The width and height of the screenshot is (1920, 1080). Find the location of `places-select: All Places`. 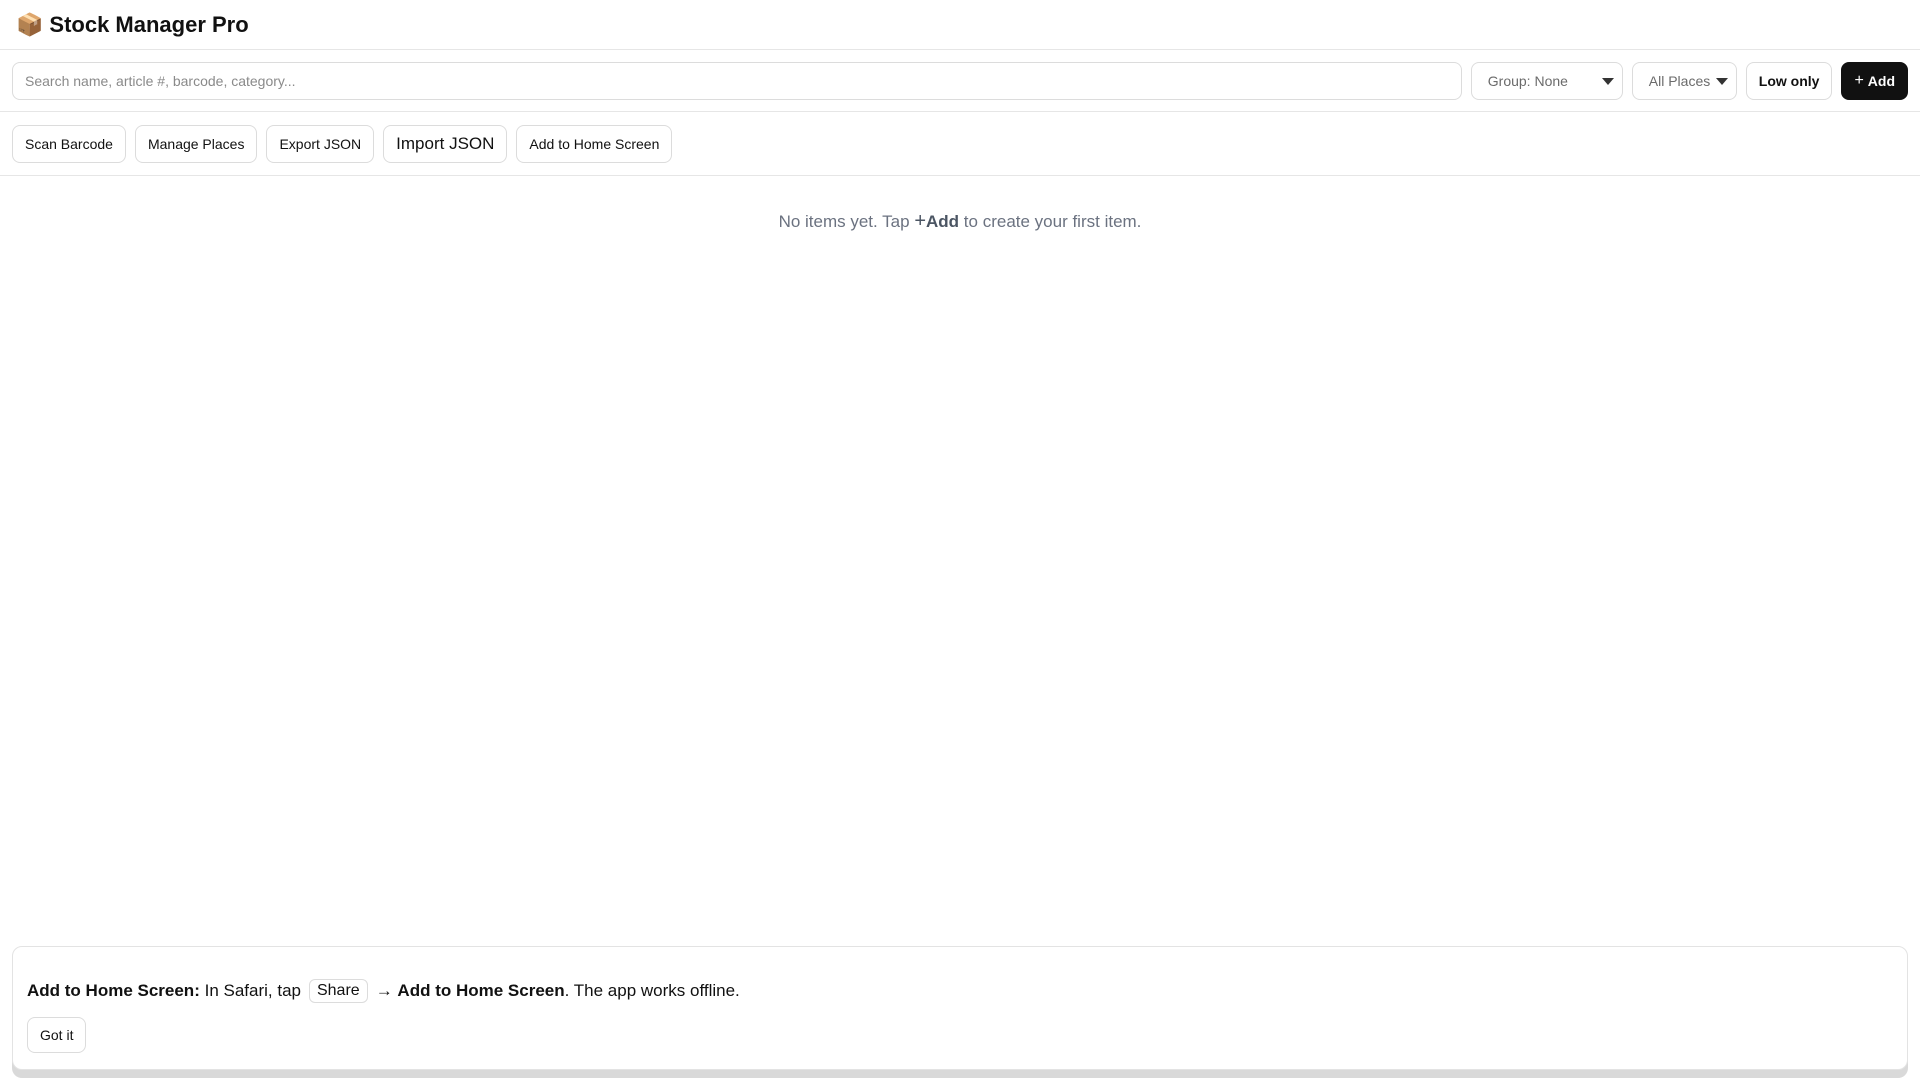

places-select: All Places is located at coordinates (1684, 80).